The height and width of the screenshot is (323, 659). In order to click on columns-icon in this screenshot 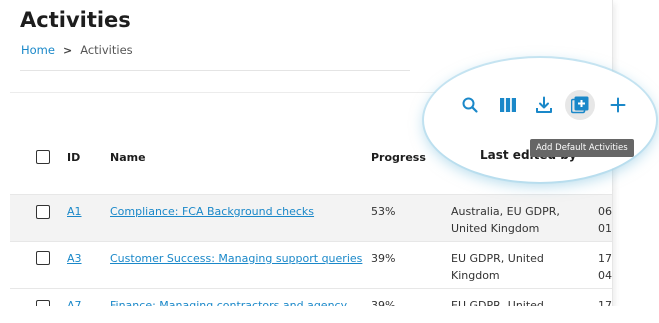, I will do `click(508, 105)`.